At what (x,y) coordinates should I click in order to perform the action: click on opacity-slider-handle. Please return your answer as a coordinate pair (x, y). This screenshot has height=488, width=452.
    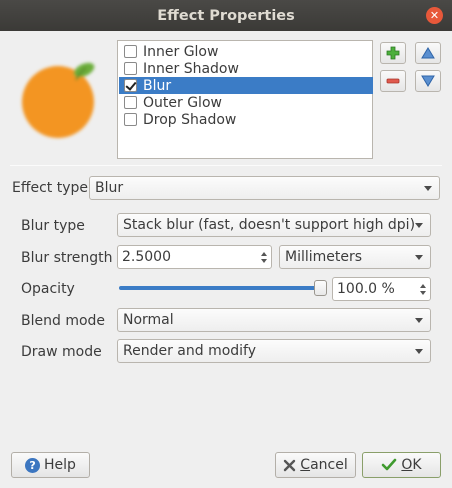
    Looking at the image, I should click on (320, 288).